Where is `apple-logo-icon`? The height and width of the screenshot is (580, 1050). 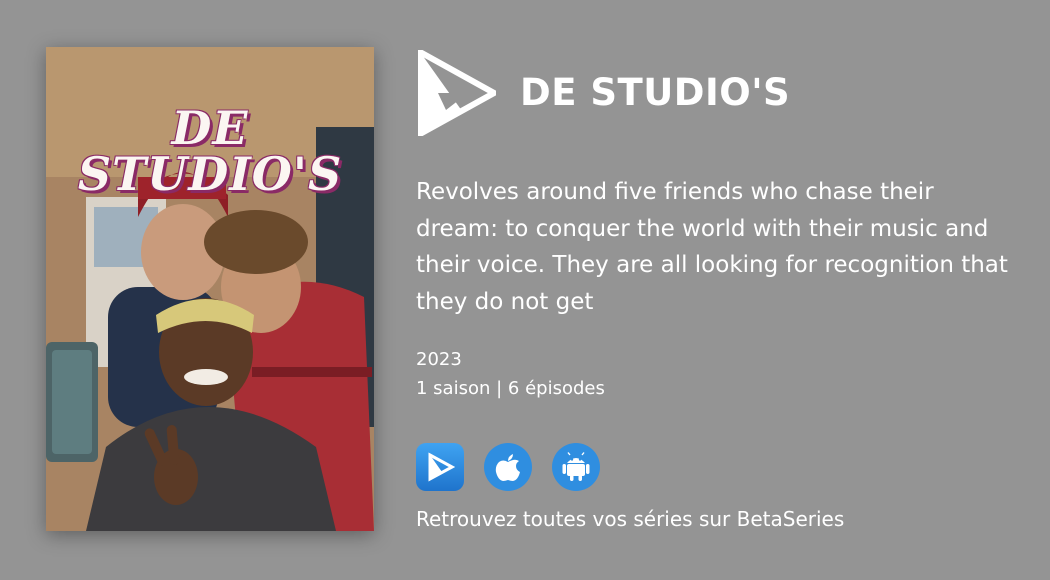
apple-logo-icon is located at coordinates (507, 467).